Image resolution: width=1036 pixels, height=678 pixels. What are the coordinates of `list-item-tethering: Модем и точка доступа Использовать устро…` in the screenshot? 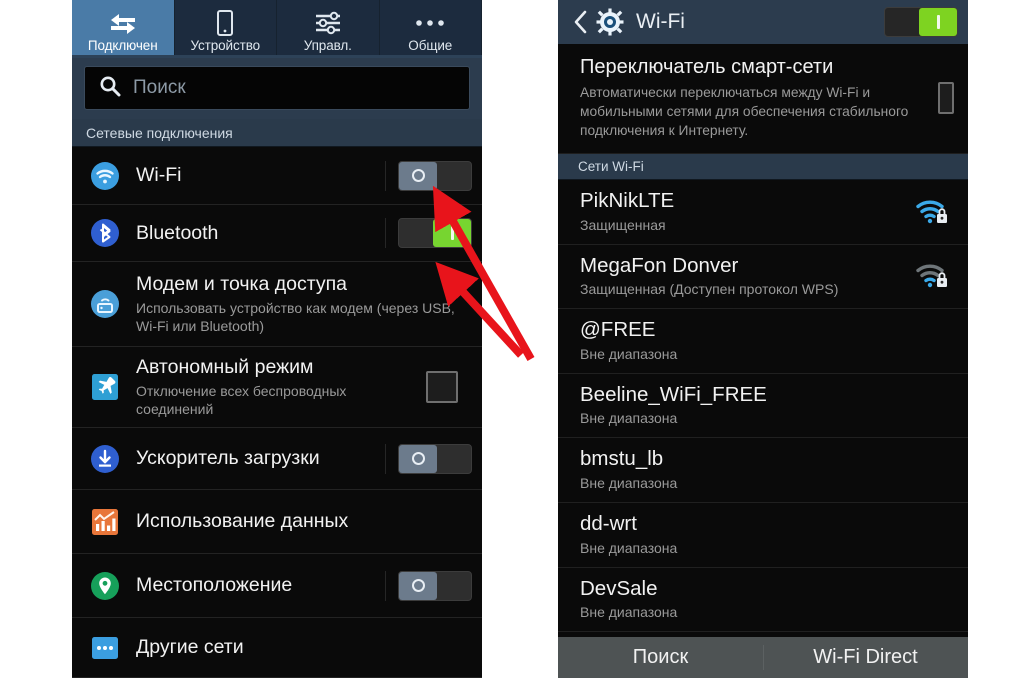 It's located at (277, 304).